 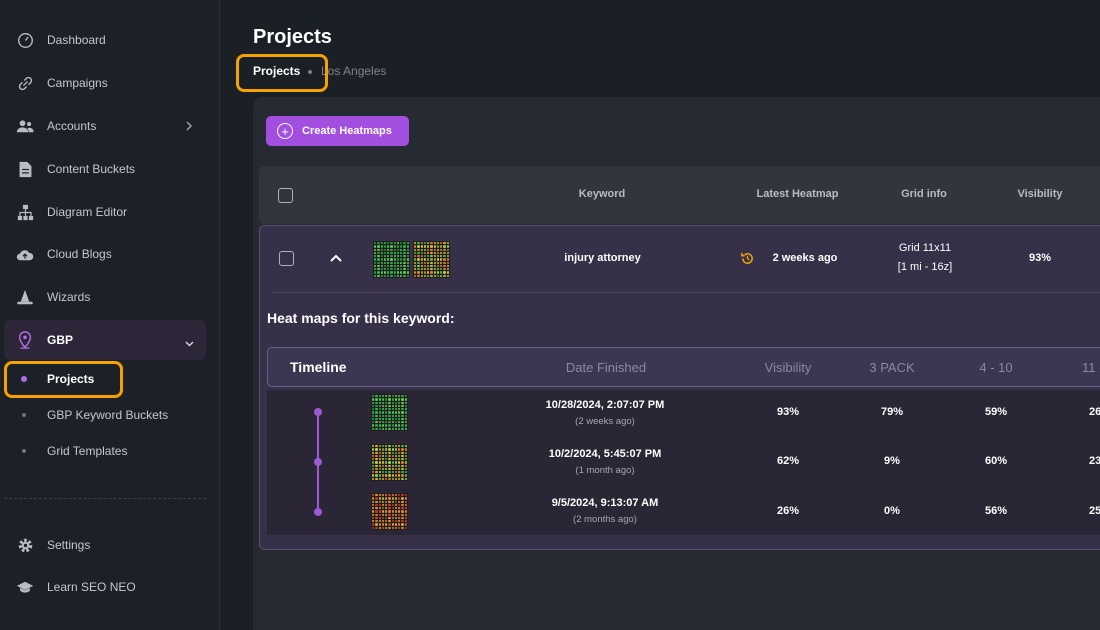 What do you see at coordinates (788, 412) in the screenshot?
I see `visibility-value: 93%` at bounding box center [788, 412].